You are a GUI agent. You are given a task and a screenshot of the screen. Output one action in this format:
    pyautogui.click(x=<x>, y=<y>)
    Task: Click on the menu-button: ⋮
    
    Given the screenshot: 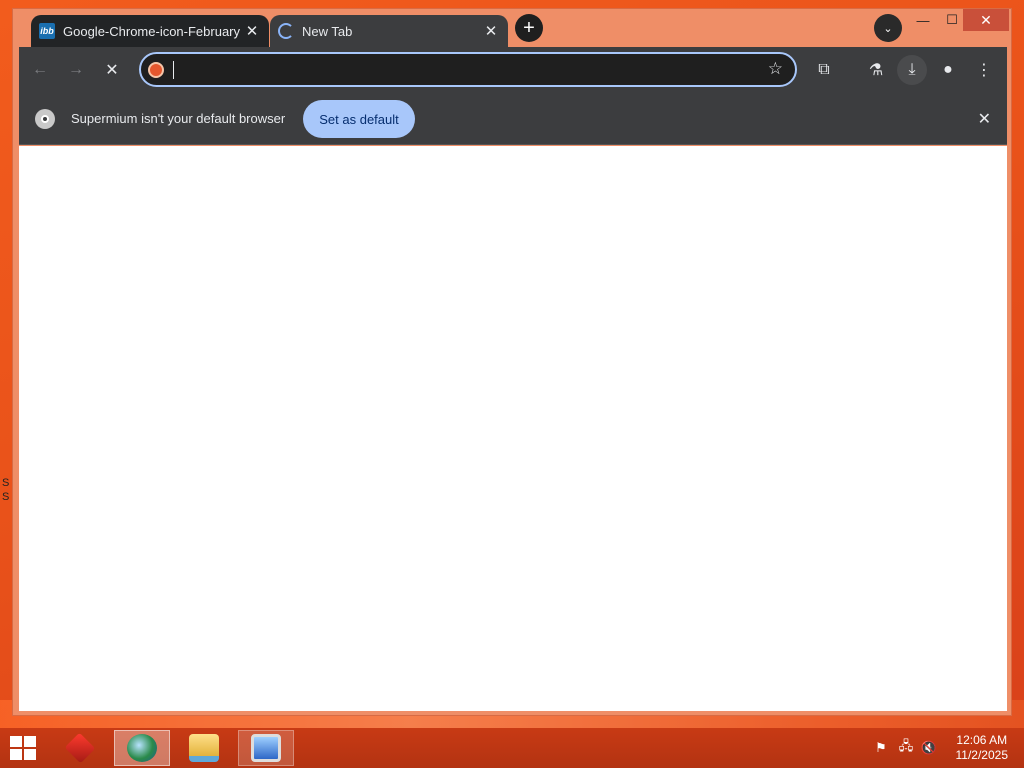 What is the action you would take?
    pyautogui.click(x=984, y=70)
    